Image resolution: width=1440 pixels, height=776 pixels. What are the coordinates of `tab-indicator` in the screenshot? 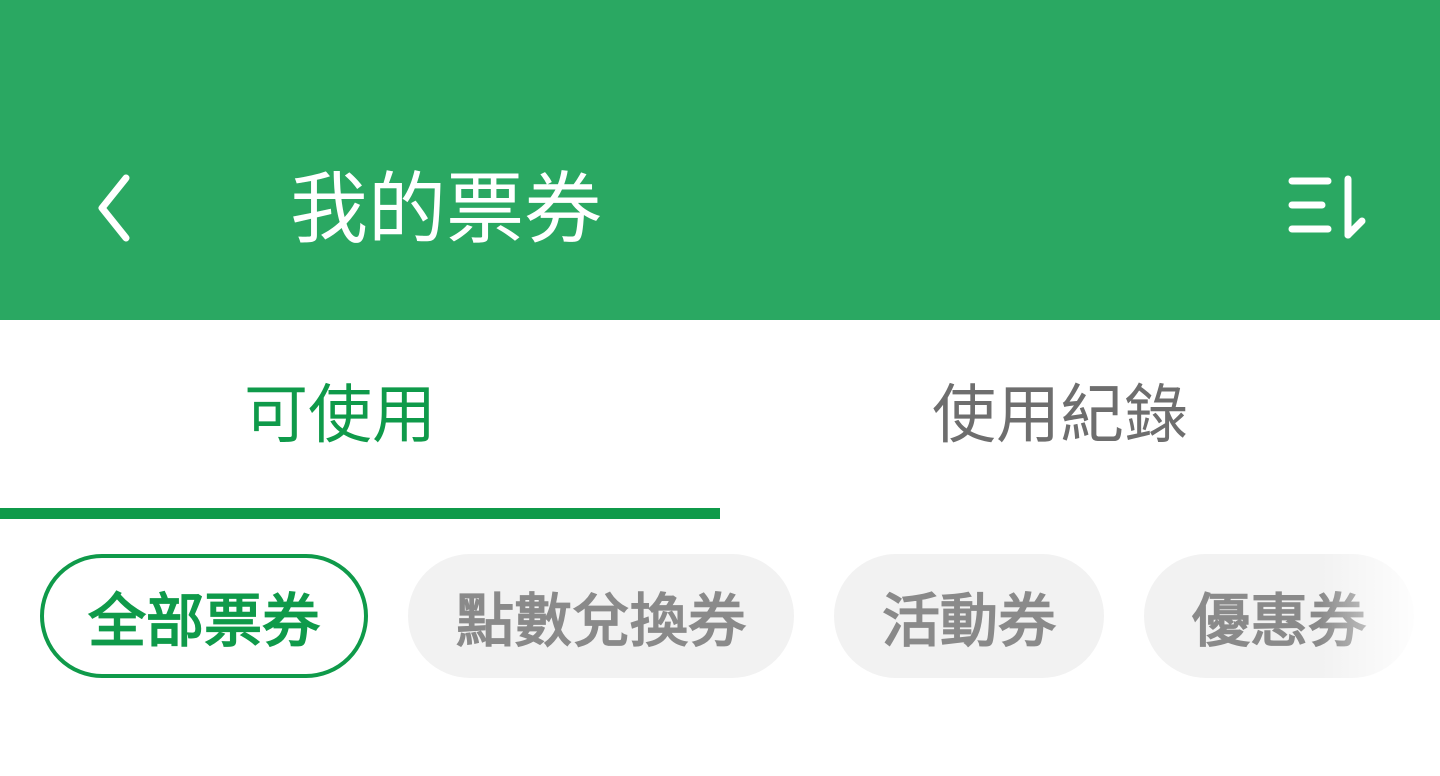 It's located at (360, 513).